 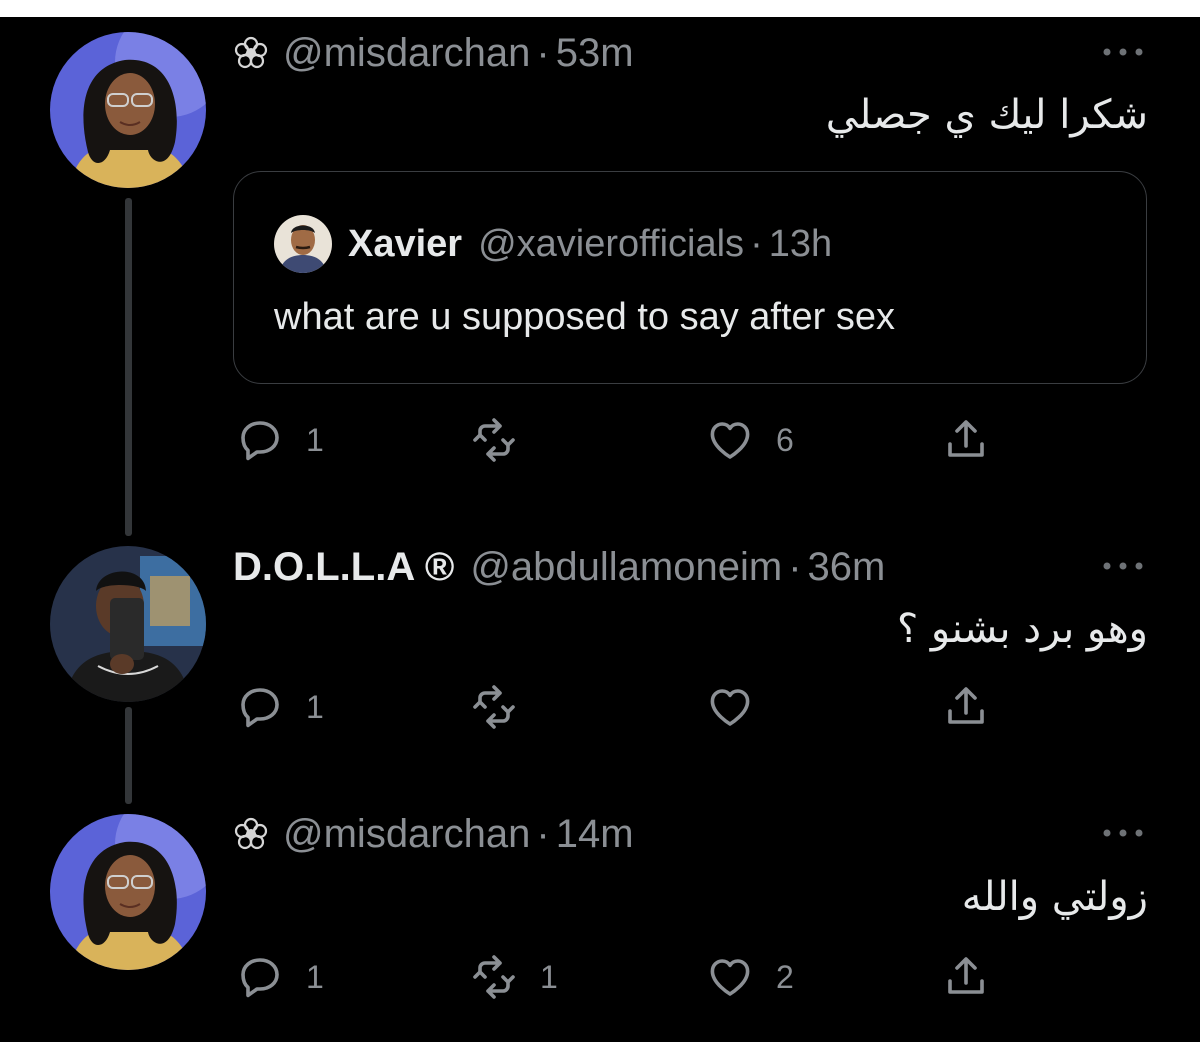 What do you see at coordinates (626, 567) in the screenshot?
I see `user-handle: @abdullamoneim` at bounding box center [626, 567].